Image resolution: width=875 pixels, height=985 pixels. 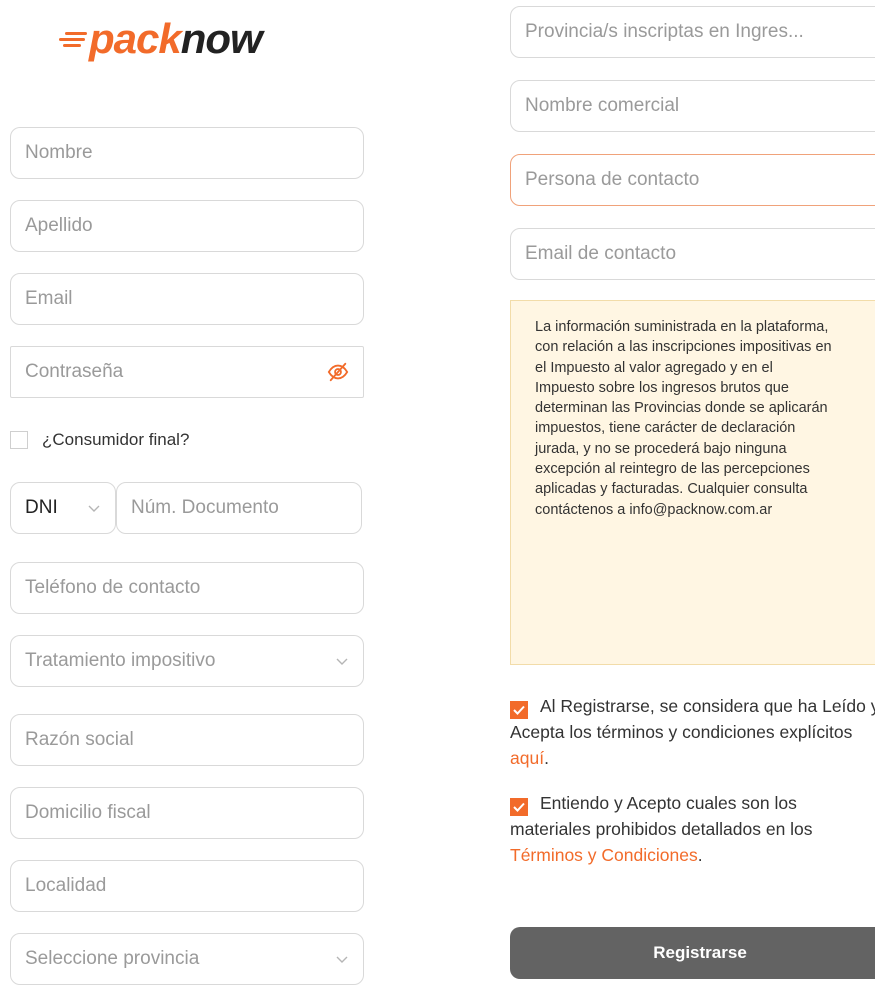 I want to click on terms-link: aquí, so click(x=527, y=758).